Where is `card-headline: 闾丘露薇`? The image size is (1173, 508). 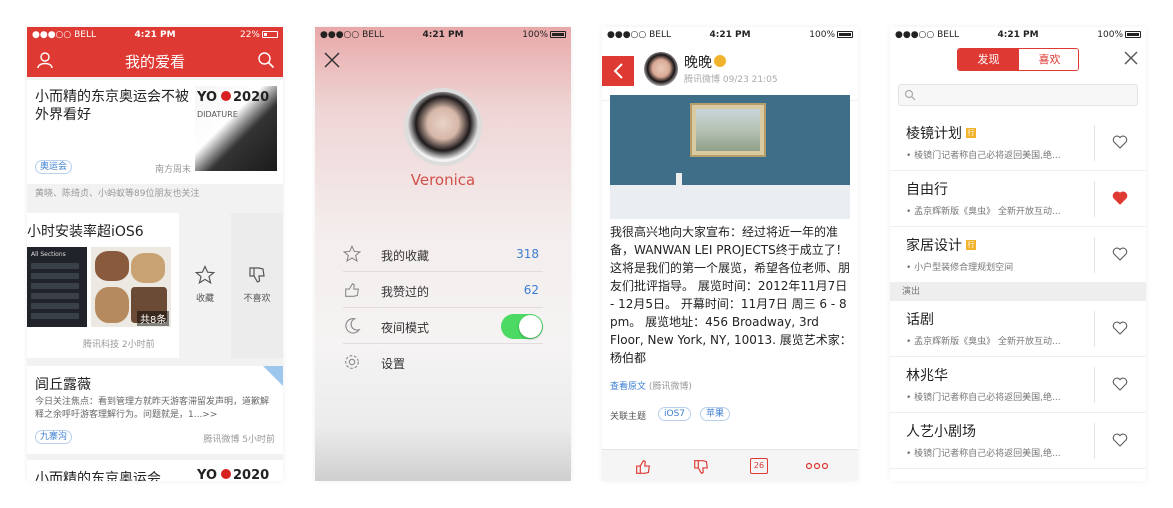 card-headline: 闾丘露薇 is located at coordinates (63, 385).